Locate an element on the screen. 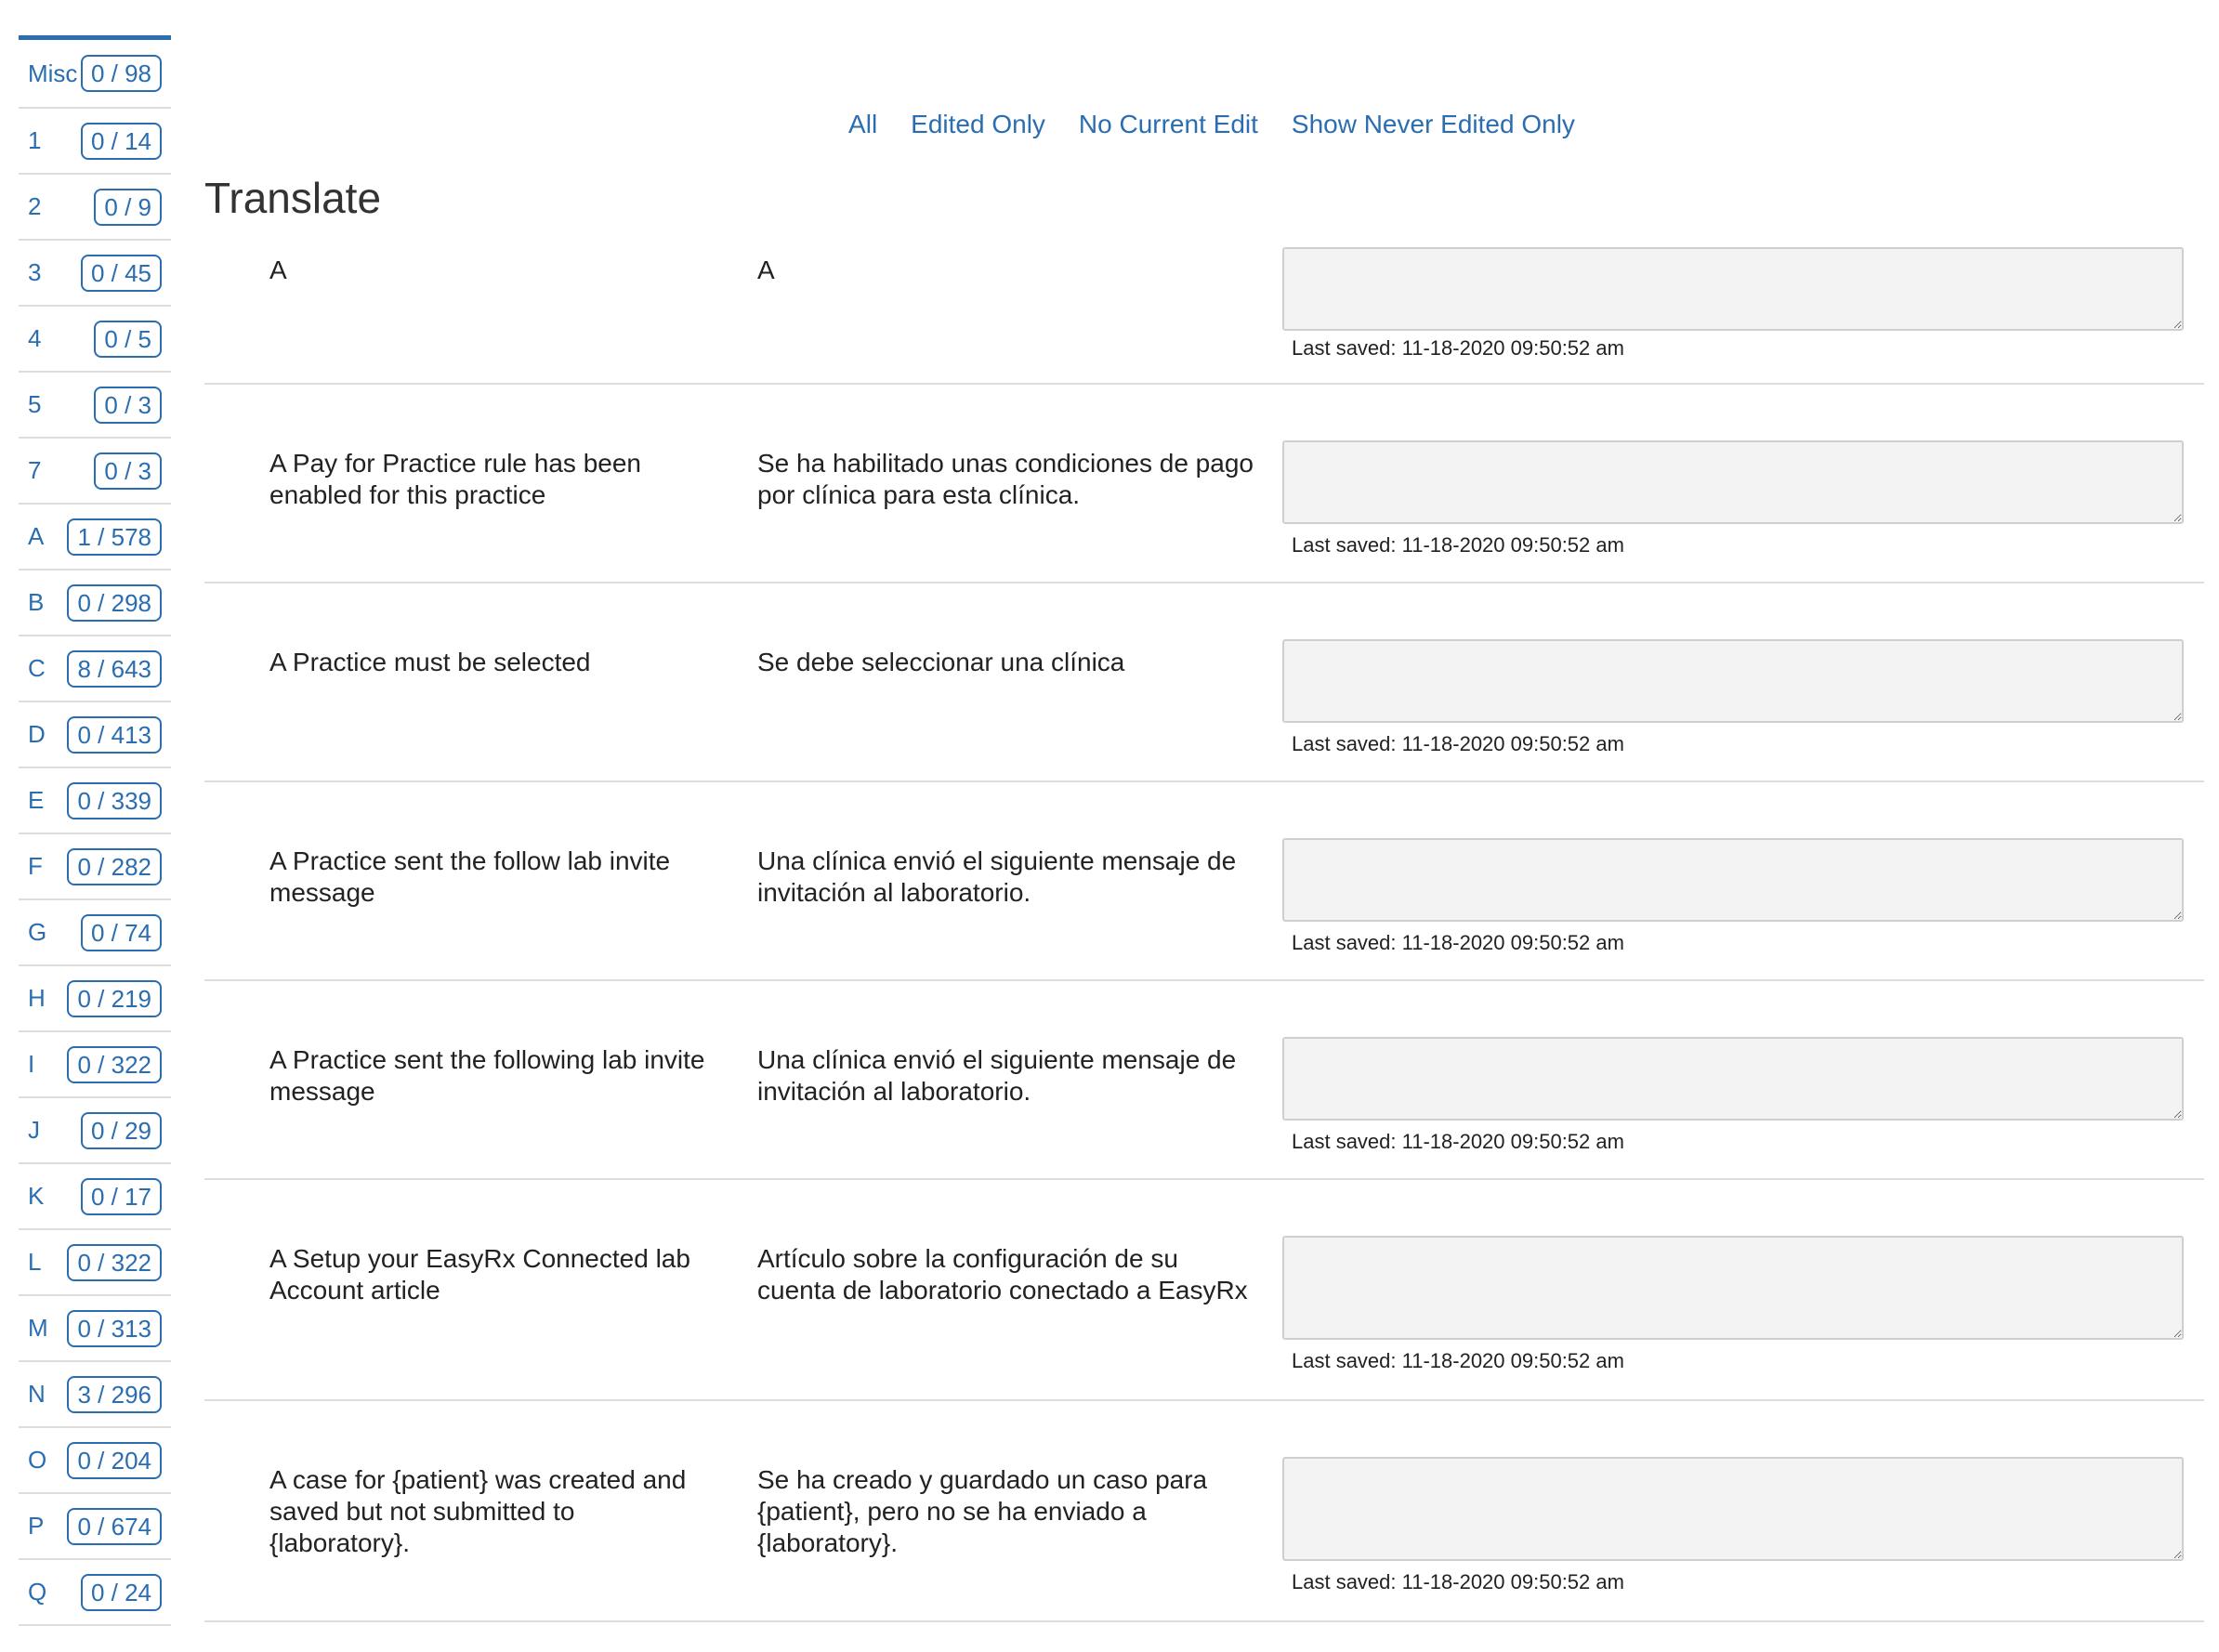 The image size is (2219, 1652). sidebar-item-label: 3 is located at coordinates (35, 272).